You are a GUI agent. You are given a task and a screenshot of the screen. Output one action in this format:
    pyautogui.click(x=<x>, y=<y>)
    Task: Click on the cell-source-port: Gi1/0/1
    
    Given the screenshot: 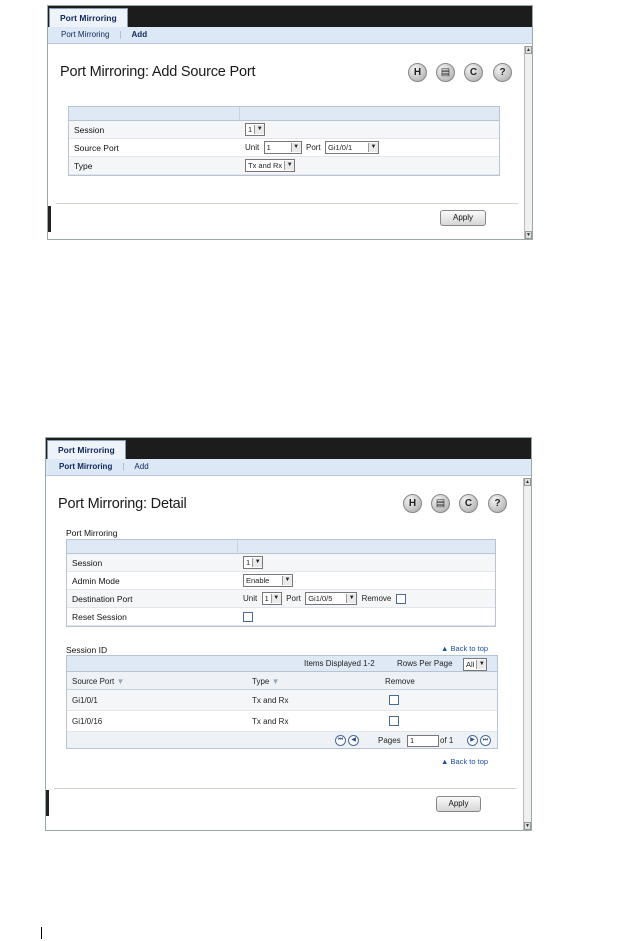 What is the action you would take?
    pyautogui.click(x=85, y=700)
    